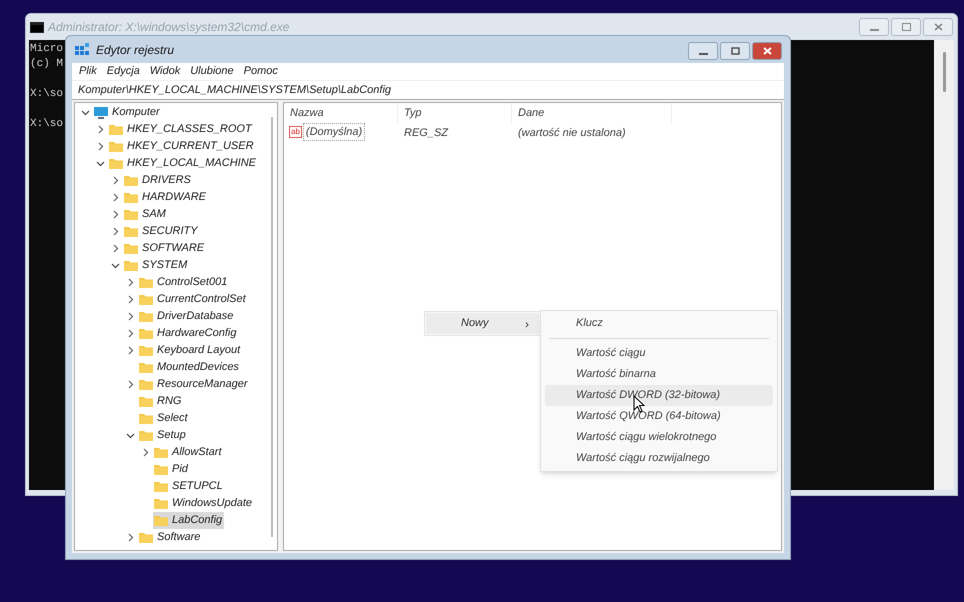  I want to click on column-header: Dane, so click(531, 113).